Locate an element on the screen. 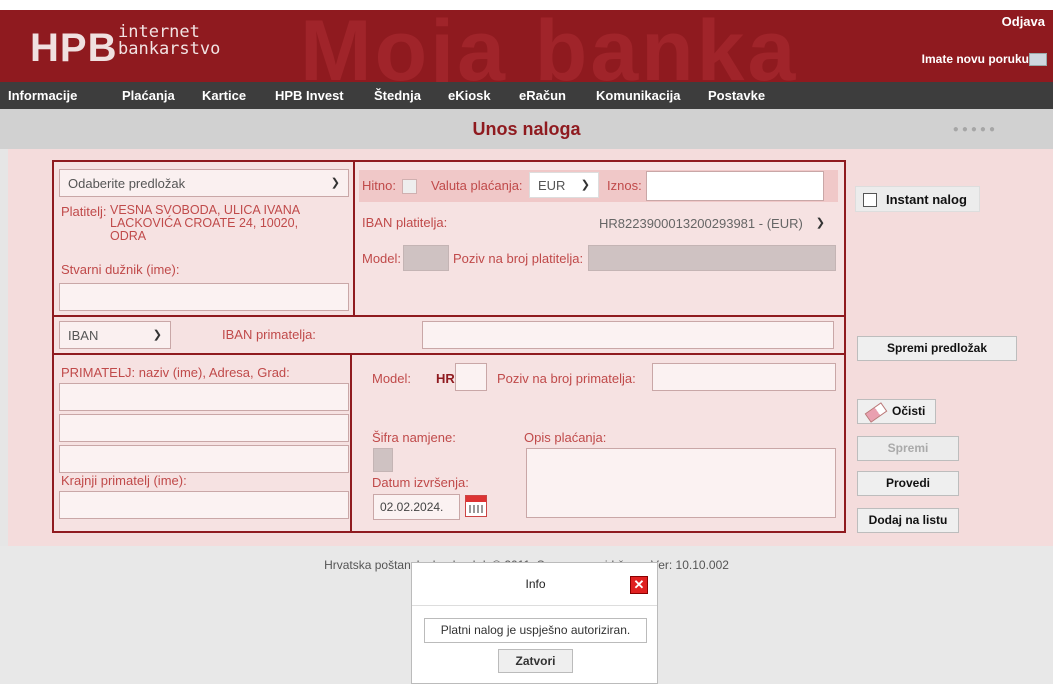 The height and width of the screenshot is (684, 1053). recipient-reference-label: Poziv na broj primatelja: is located at coordinates (566, 378).